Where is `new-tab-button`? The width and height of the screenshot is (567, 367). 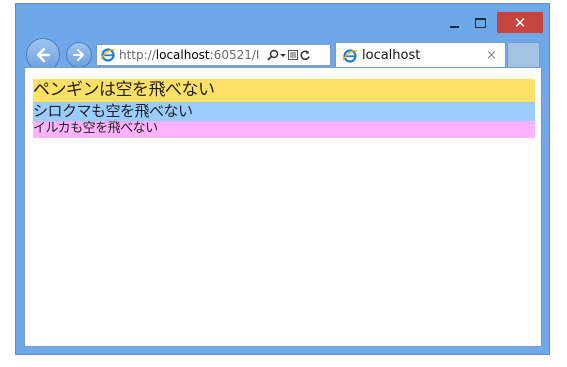
new-tab-button is located at coordinates (523, 55).